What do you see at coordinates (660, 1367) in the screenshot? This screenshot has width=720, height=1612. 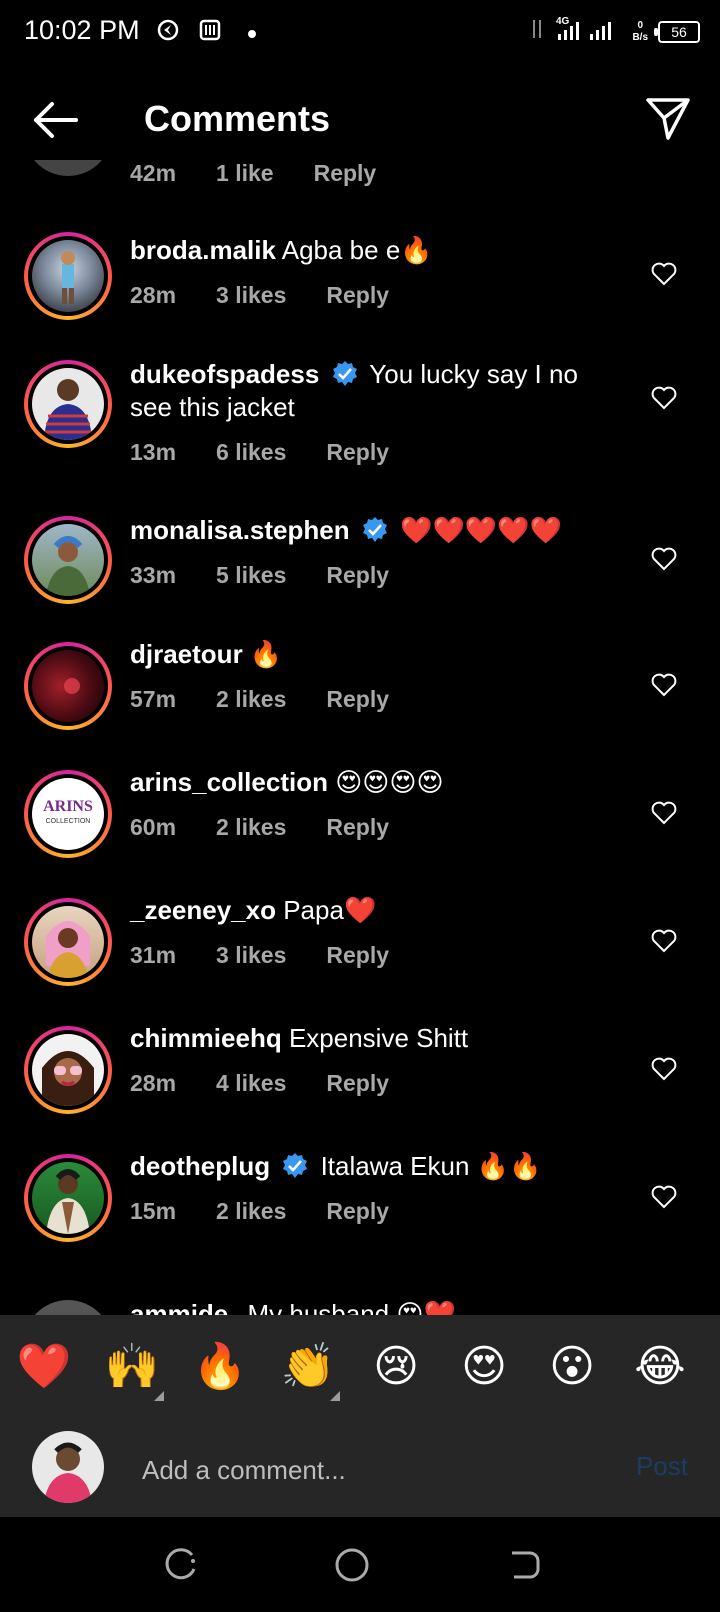 I see `emoji-laughing-button: 😂` at bounding box center [660, 1367].